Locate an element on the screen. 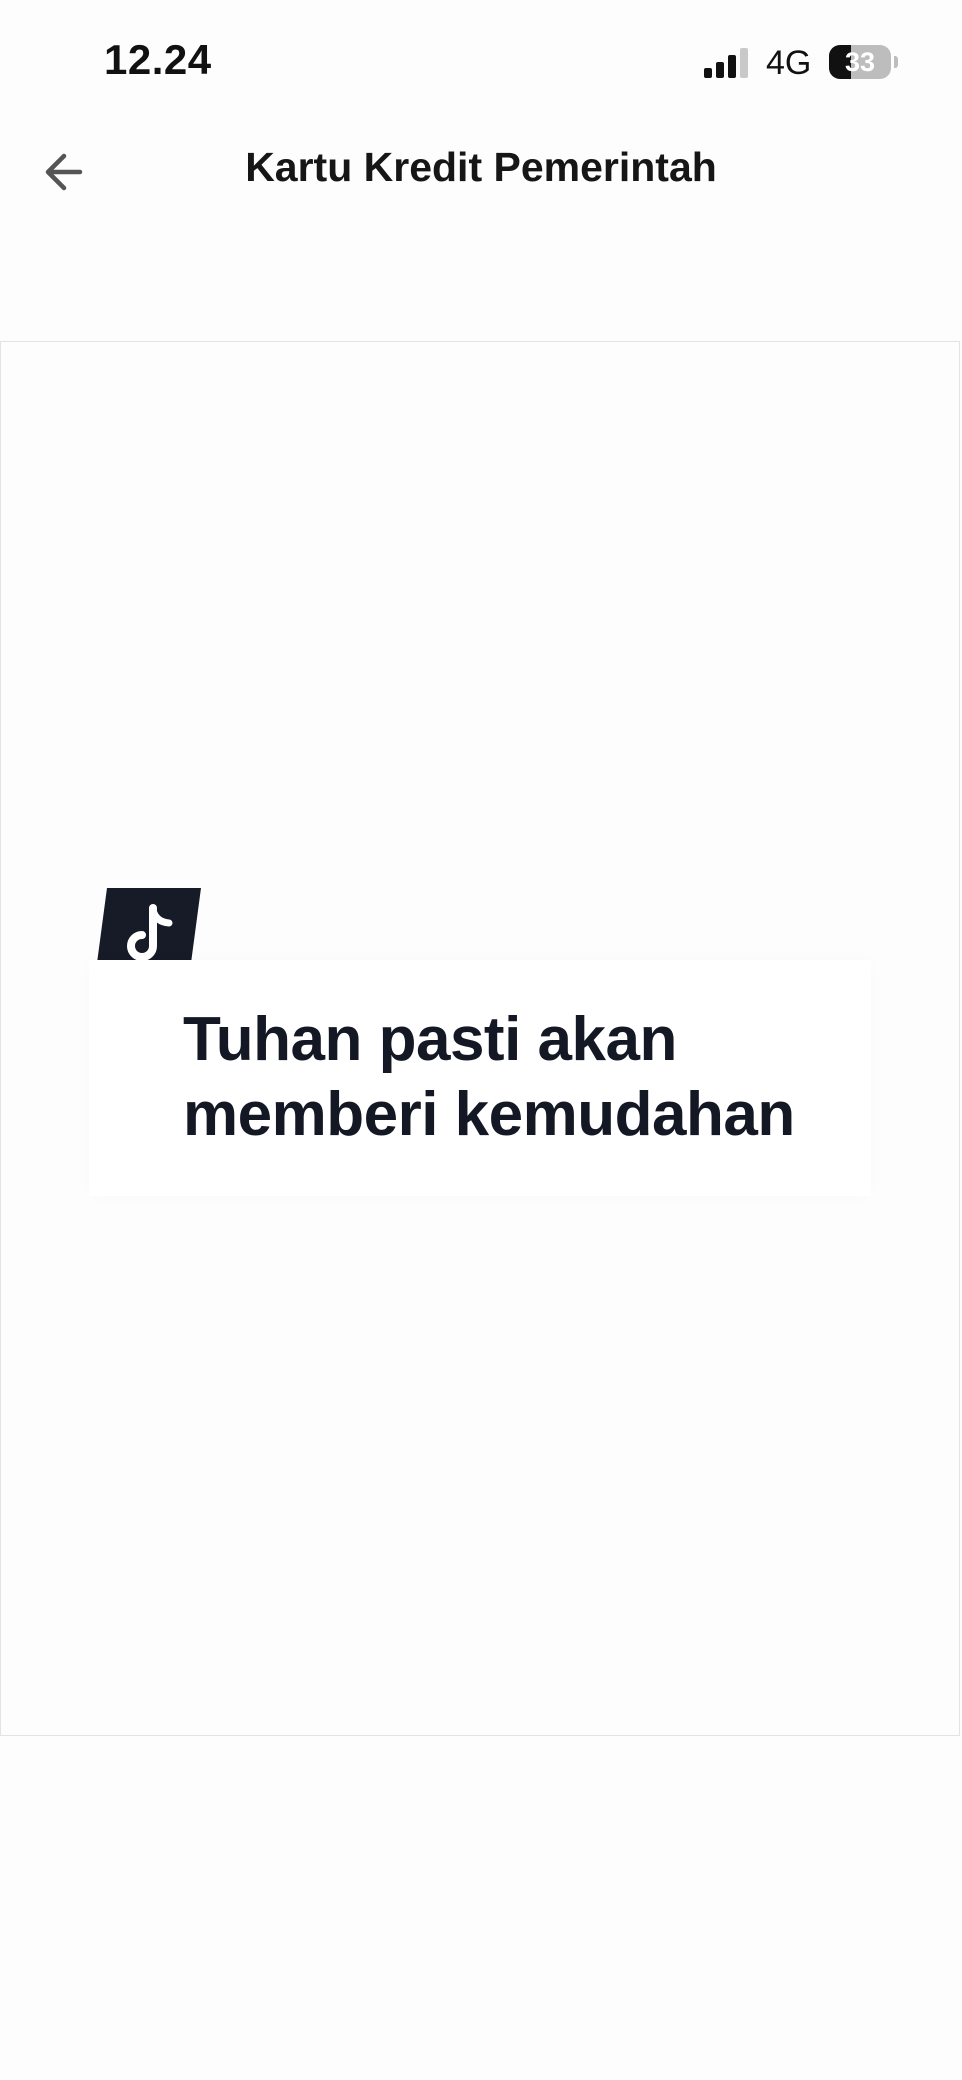 The width and height of the screenshot is (962, 2080). battery-level: 33 is located at coordinates (860, 62).